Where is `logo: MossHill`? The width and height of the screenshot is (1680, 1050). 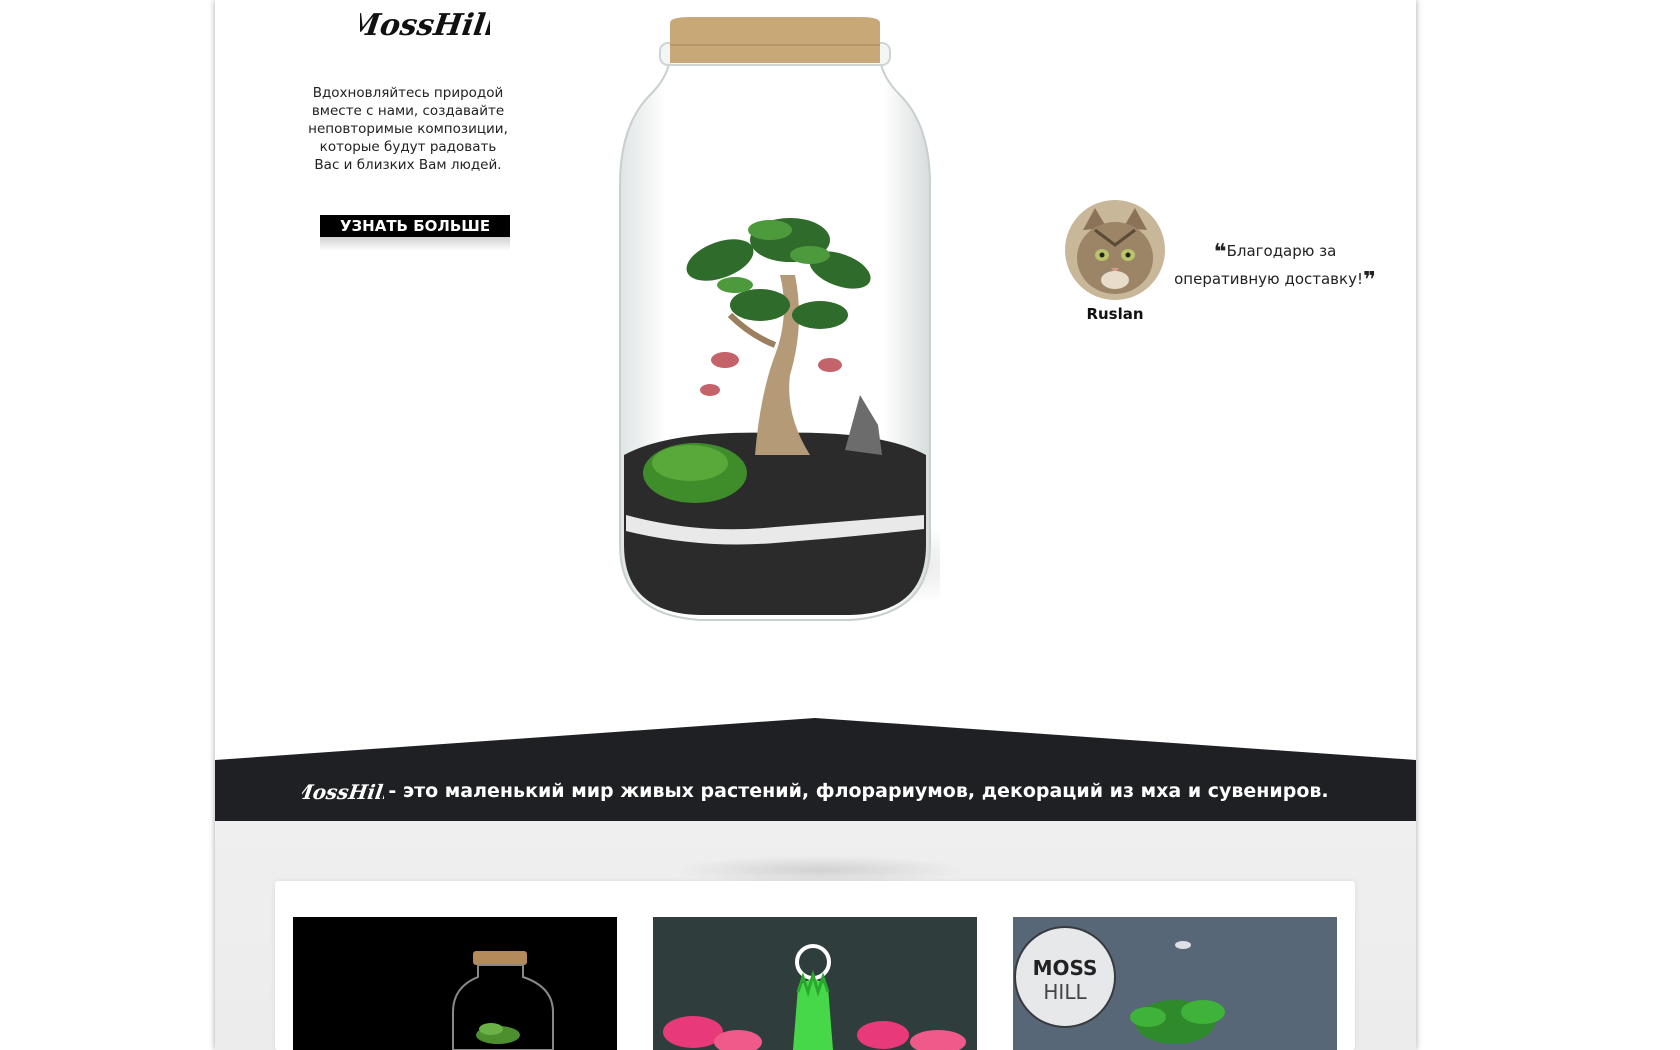
logo: MossHill is located at coordinates (421, 24).